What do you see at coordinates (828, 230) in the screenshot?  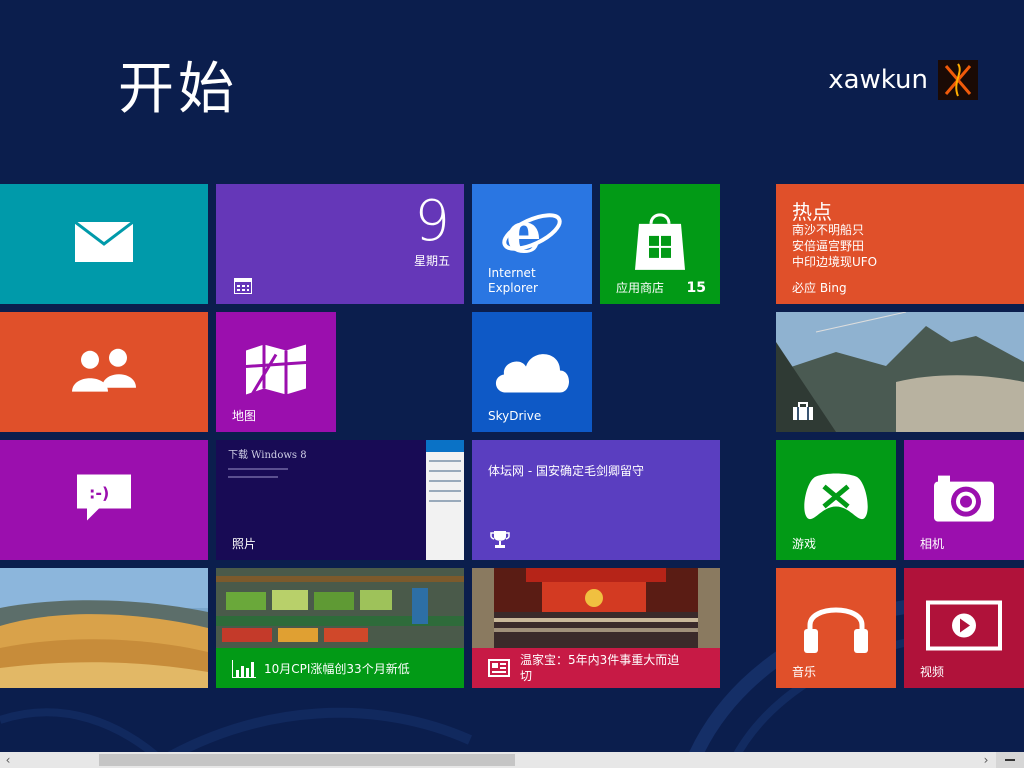 I see `bing-headline: 南沙不明船只` at bounding box center [828, 230].